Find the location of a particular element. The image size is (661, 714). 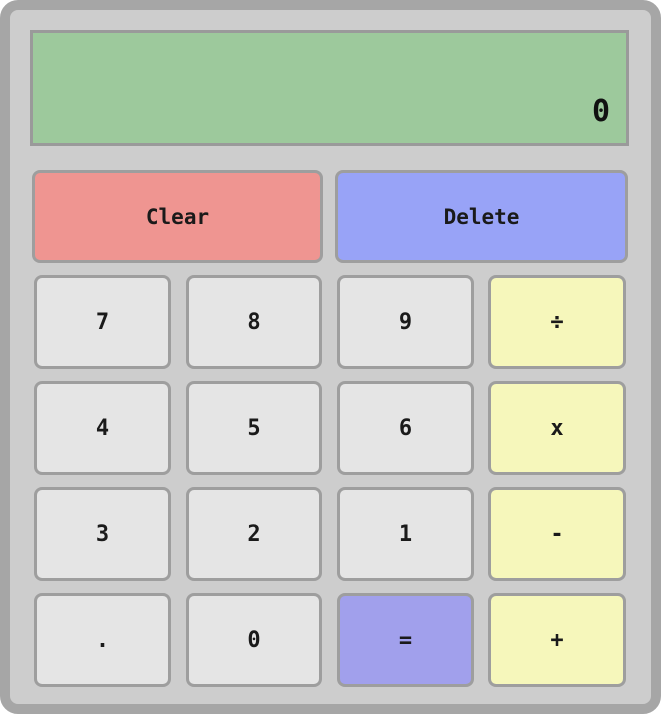

subtract-button: - is located at coordinates (557, 534).